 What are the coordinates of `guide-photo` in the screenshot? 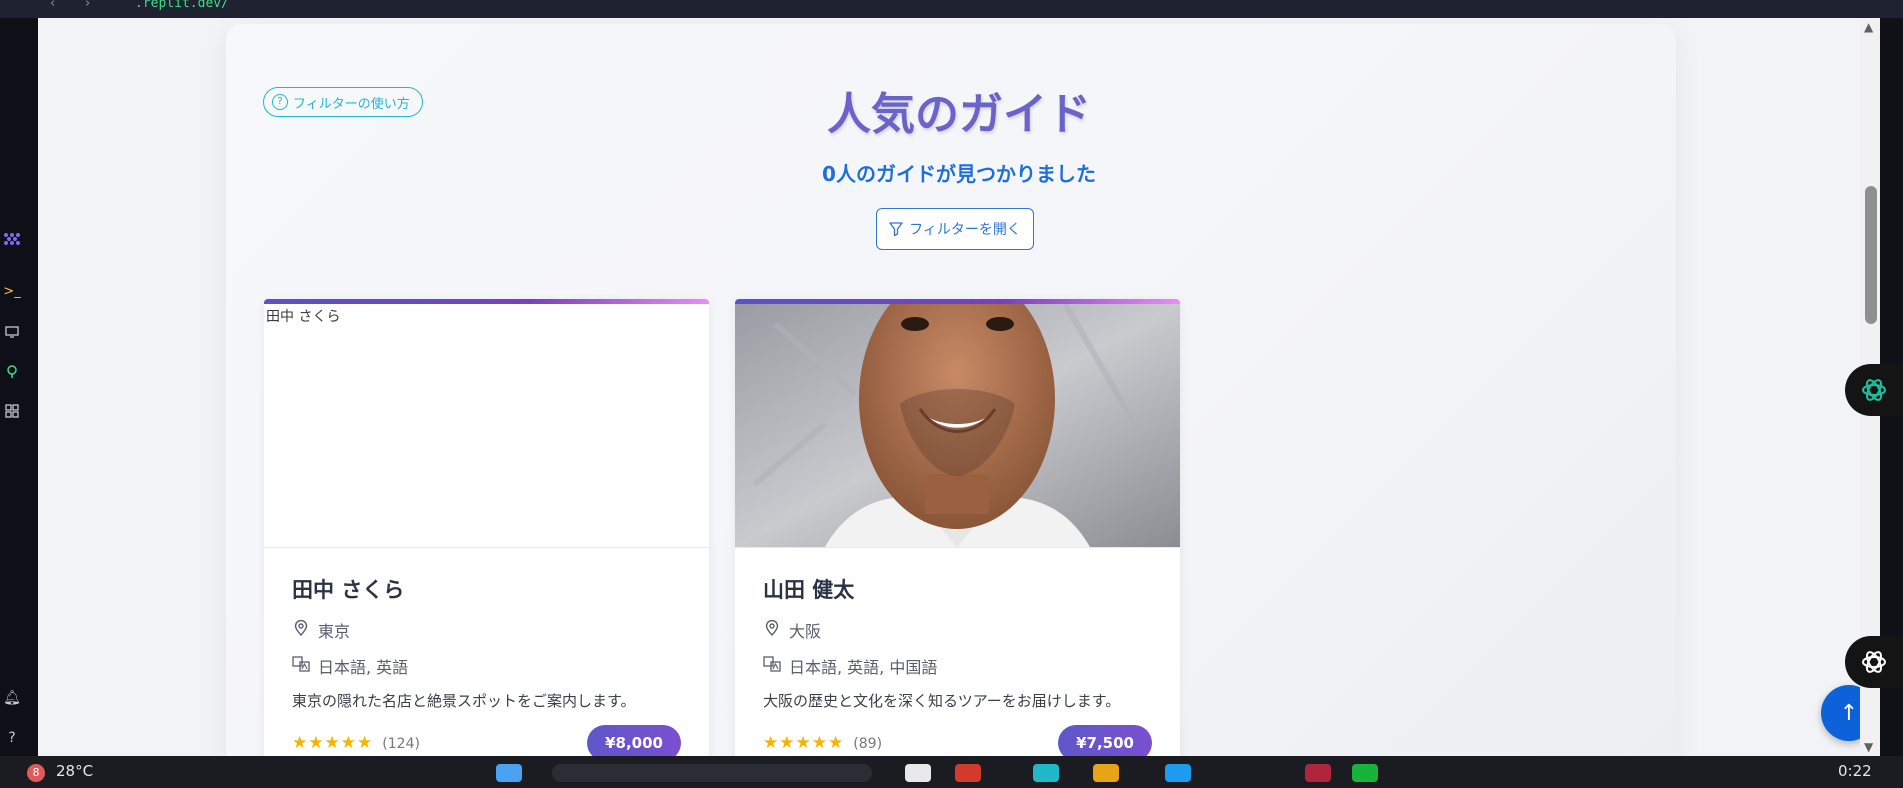 It's located at (957, 426).